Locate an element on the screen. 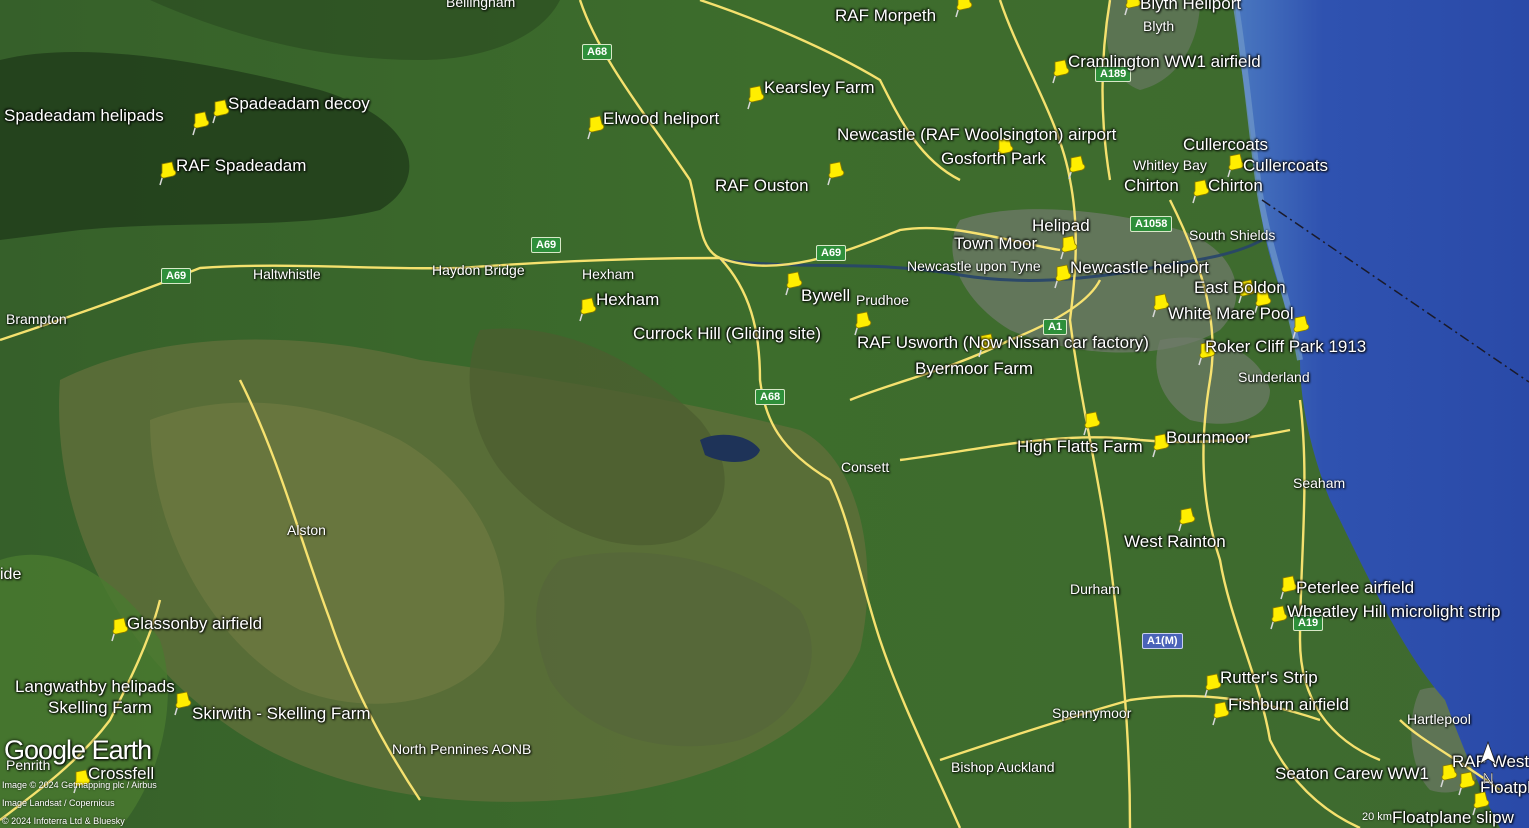 Image resolution: width=1529 pixels, height=828 pixels. placemark-label: Skirwith - Skelling Farm is located at coordinates (281, 714).